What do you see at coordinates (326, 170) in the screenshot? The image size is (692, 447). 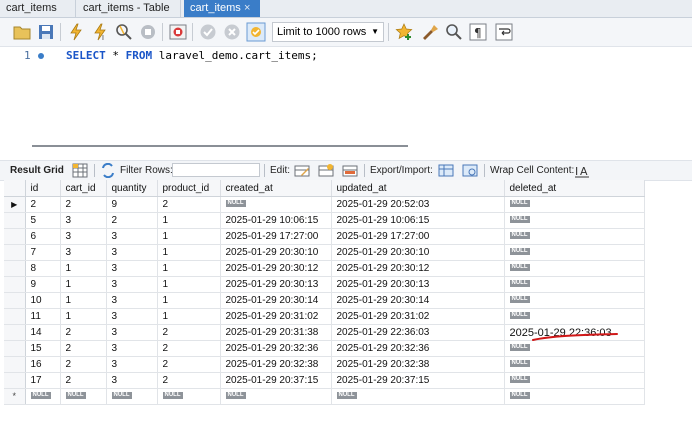 I see `add-row-icon` at bounding box center [326, 170].